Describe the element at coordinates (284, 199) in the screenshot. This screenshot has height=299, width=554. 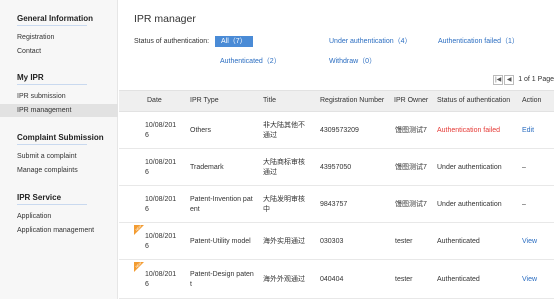
I see `cell-title: 大陆发明审核` at that location.